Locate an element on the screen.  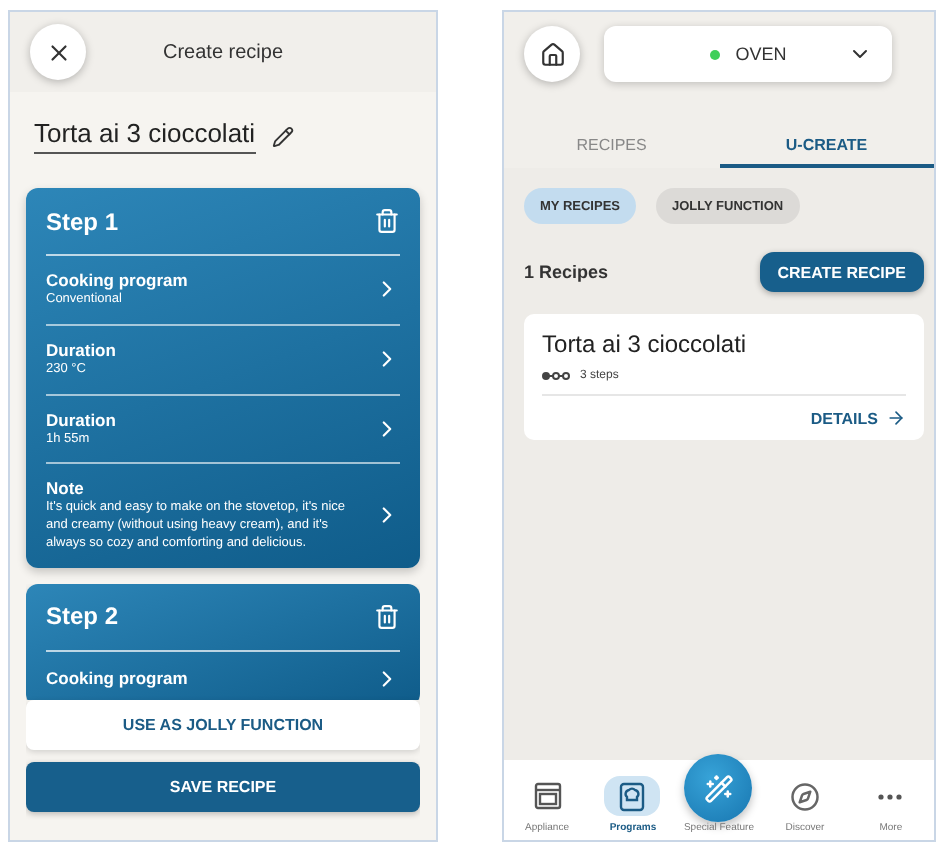
more-icon is located at coordinates (890, 796).